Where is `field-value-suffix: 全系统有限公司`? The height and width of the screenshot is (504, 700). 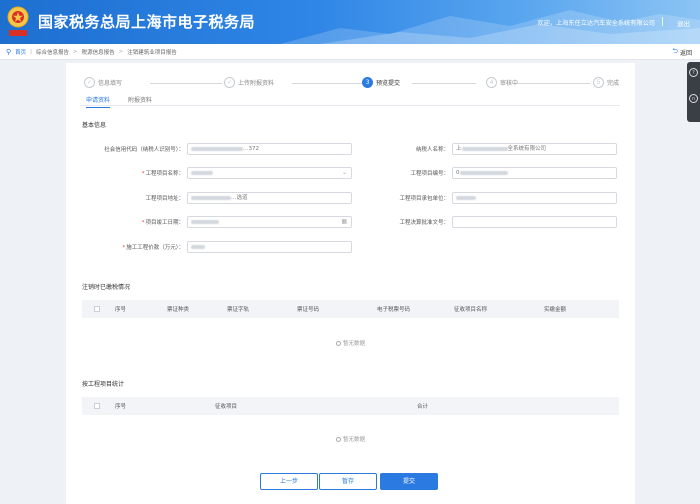
field-value-suffix: 全系统有限公司 is located at coordinates (527, 149).